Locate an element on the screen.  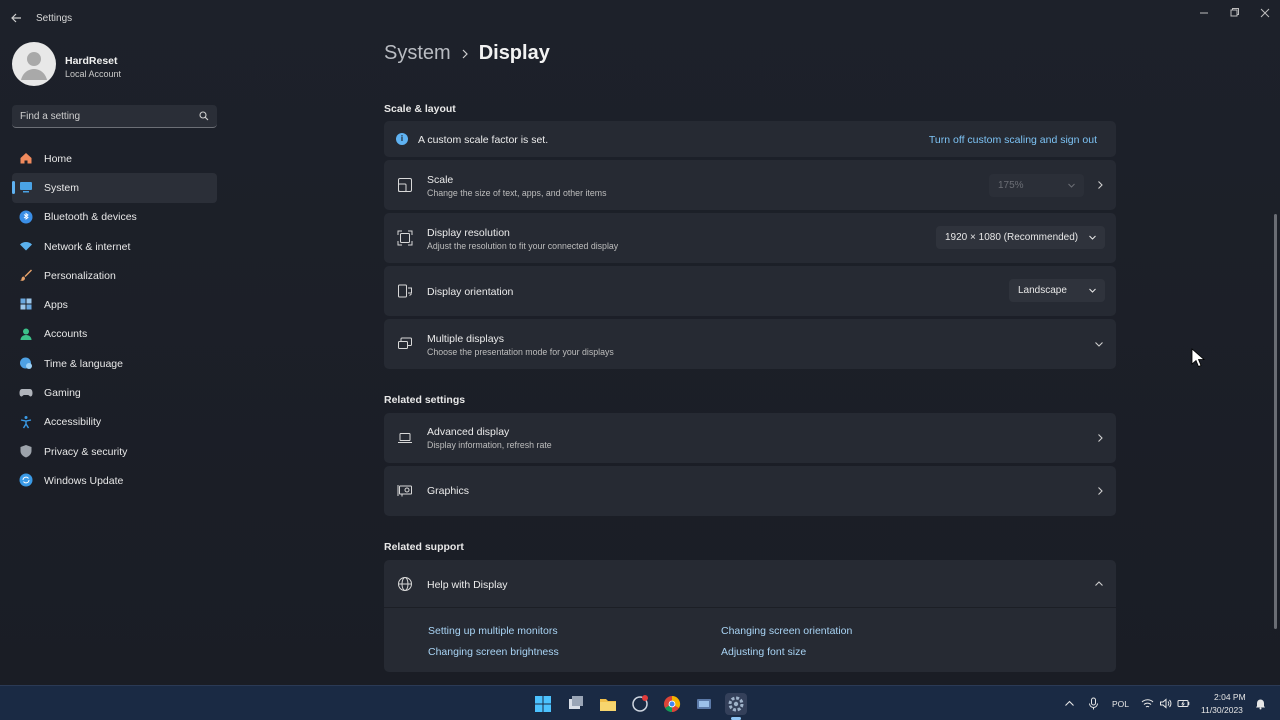
sidebar-item-personalization: Personalization is located at coordinates (114, 275).